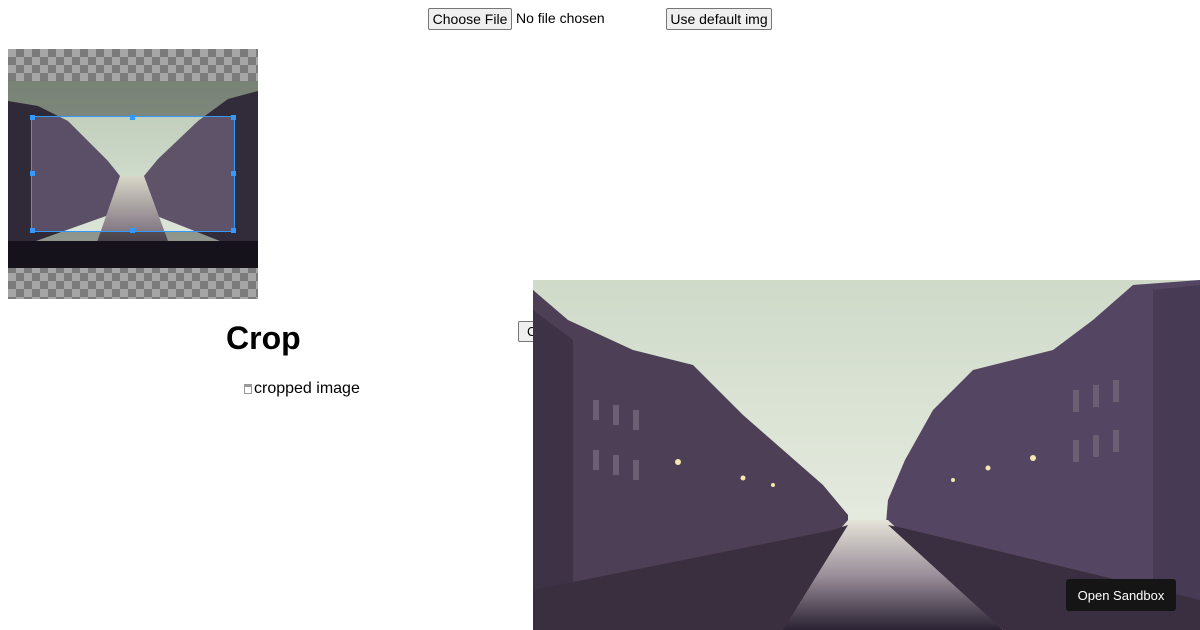 The width and height of the screenshot is (1200, 630). I want to click on cropped-image-alt-text: cropped image, so click(307, 388).